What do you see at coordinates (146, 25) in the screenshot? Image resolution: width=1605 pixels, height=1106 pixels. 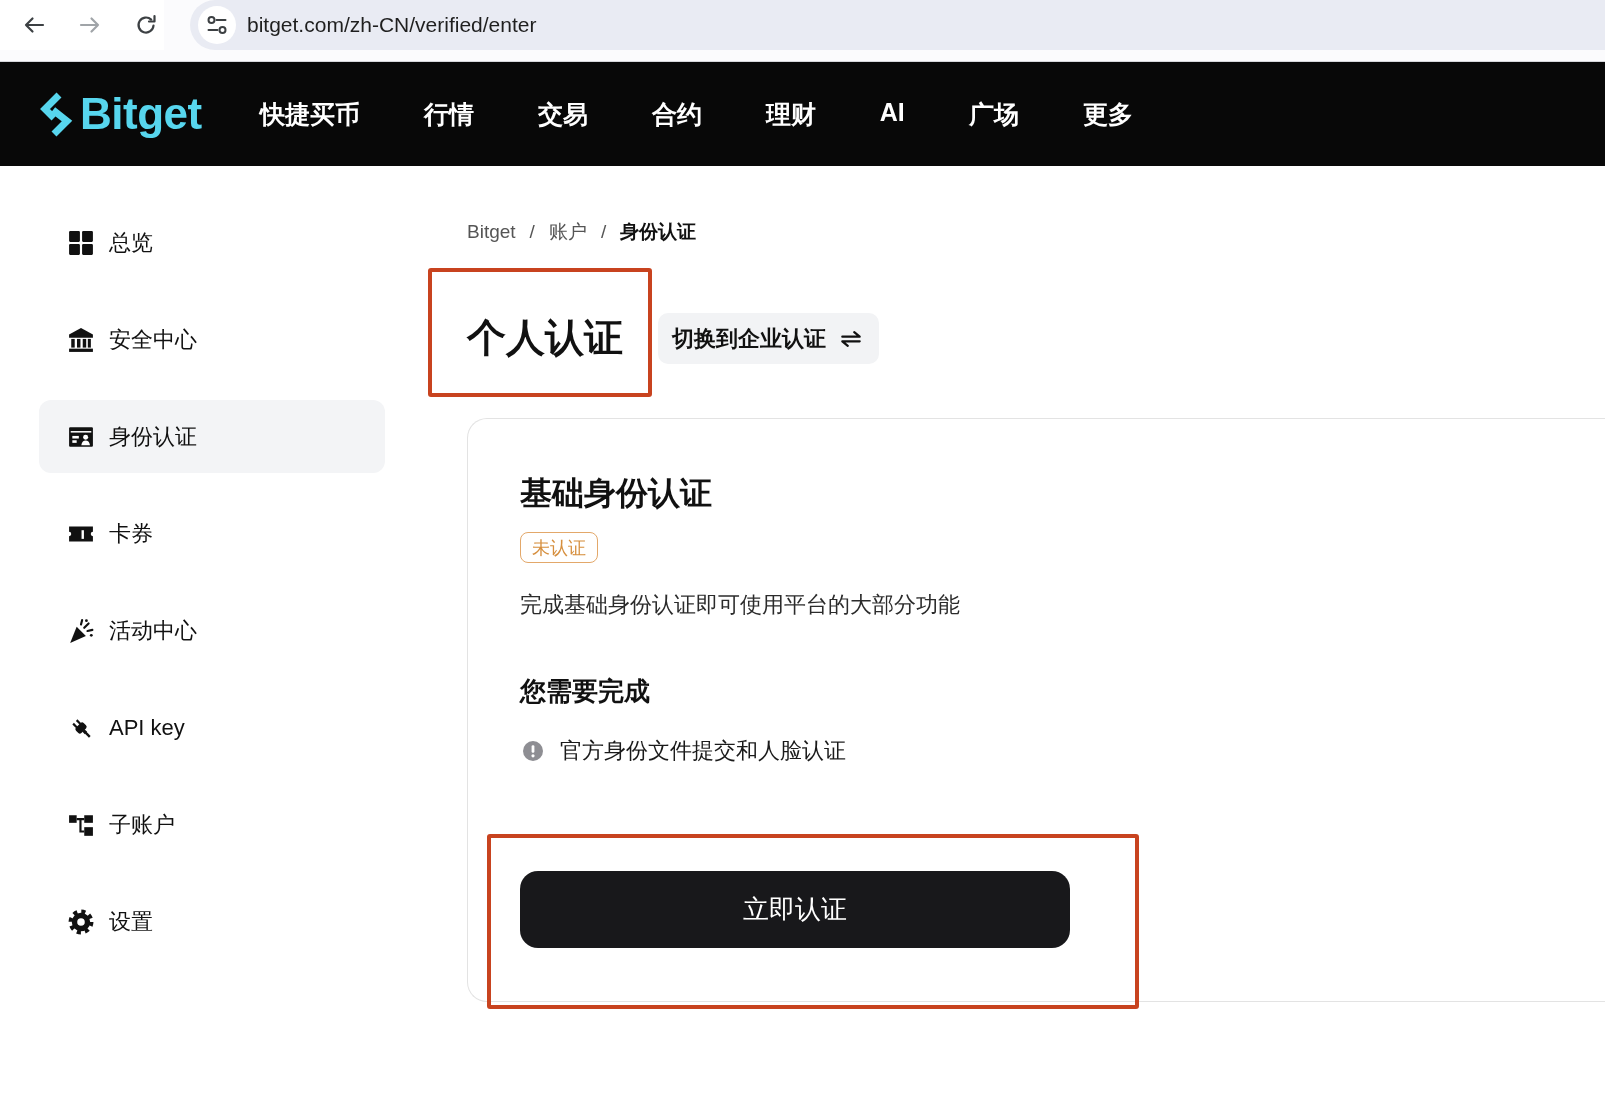 I see `reload-icon` at bounding box center [146, 25].